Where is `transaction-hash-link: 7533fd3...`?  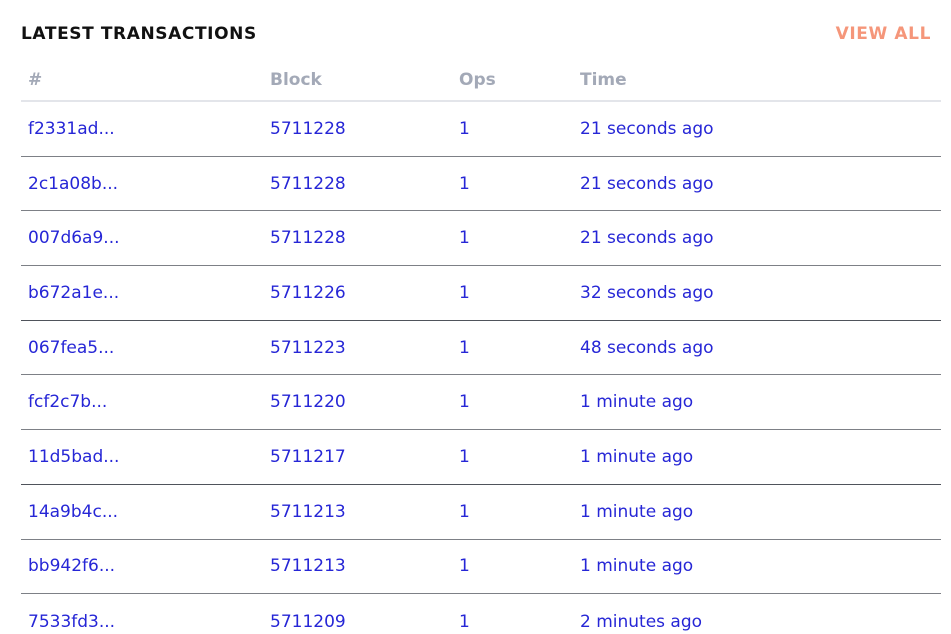 transaction-hash-link: 7533fd3... is located at coordinates (145, 622).